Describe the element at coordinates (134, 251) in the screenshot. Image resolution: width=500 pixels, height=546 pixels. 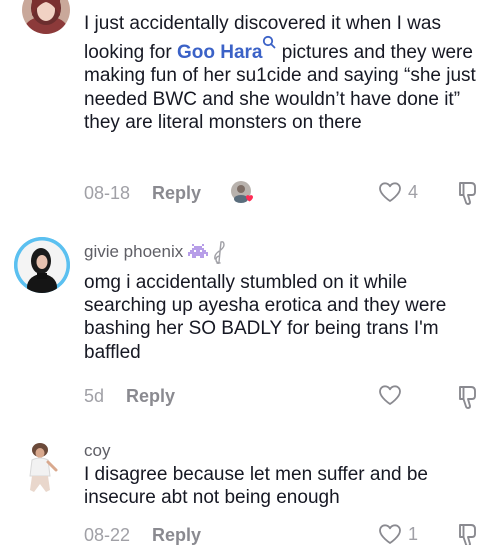
I see `username-label: givie phoenix` at that location.